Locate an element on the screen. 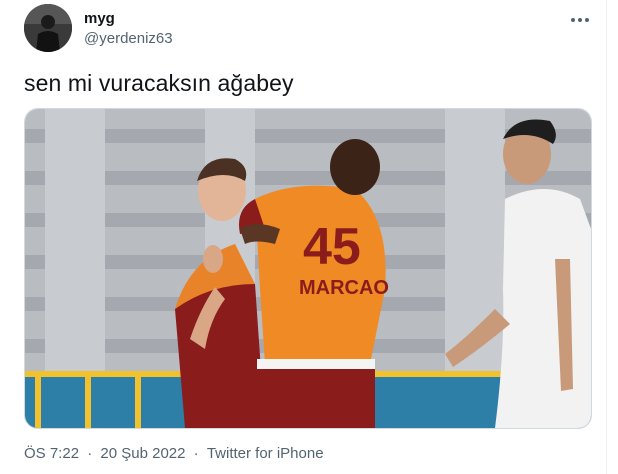  user-handle: @yerdeniz63 is located at coordinates (128, 38).